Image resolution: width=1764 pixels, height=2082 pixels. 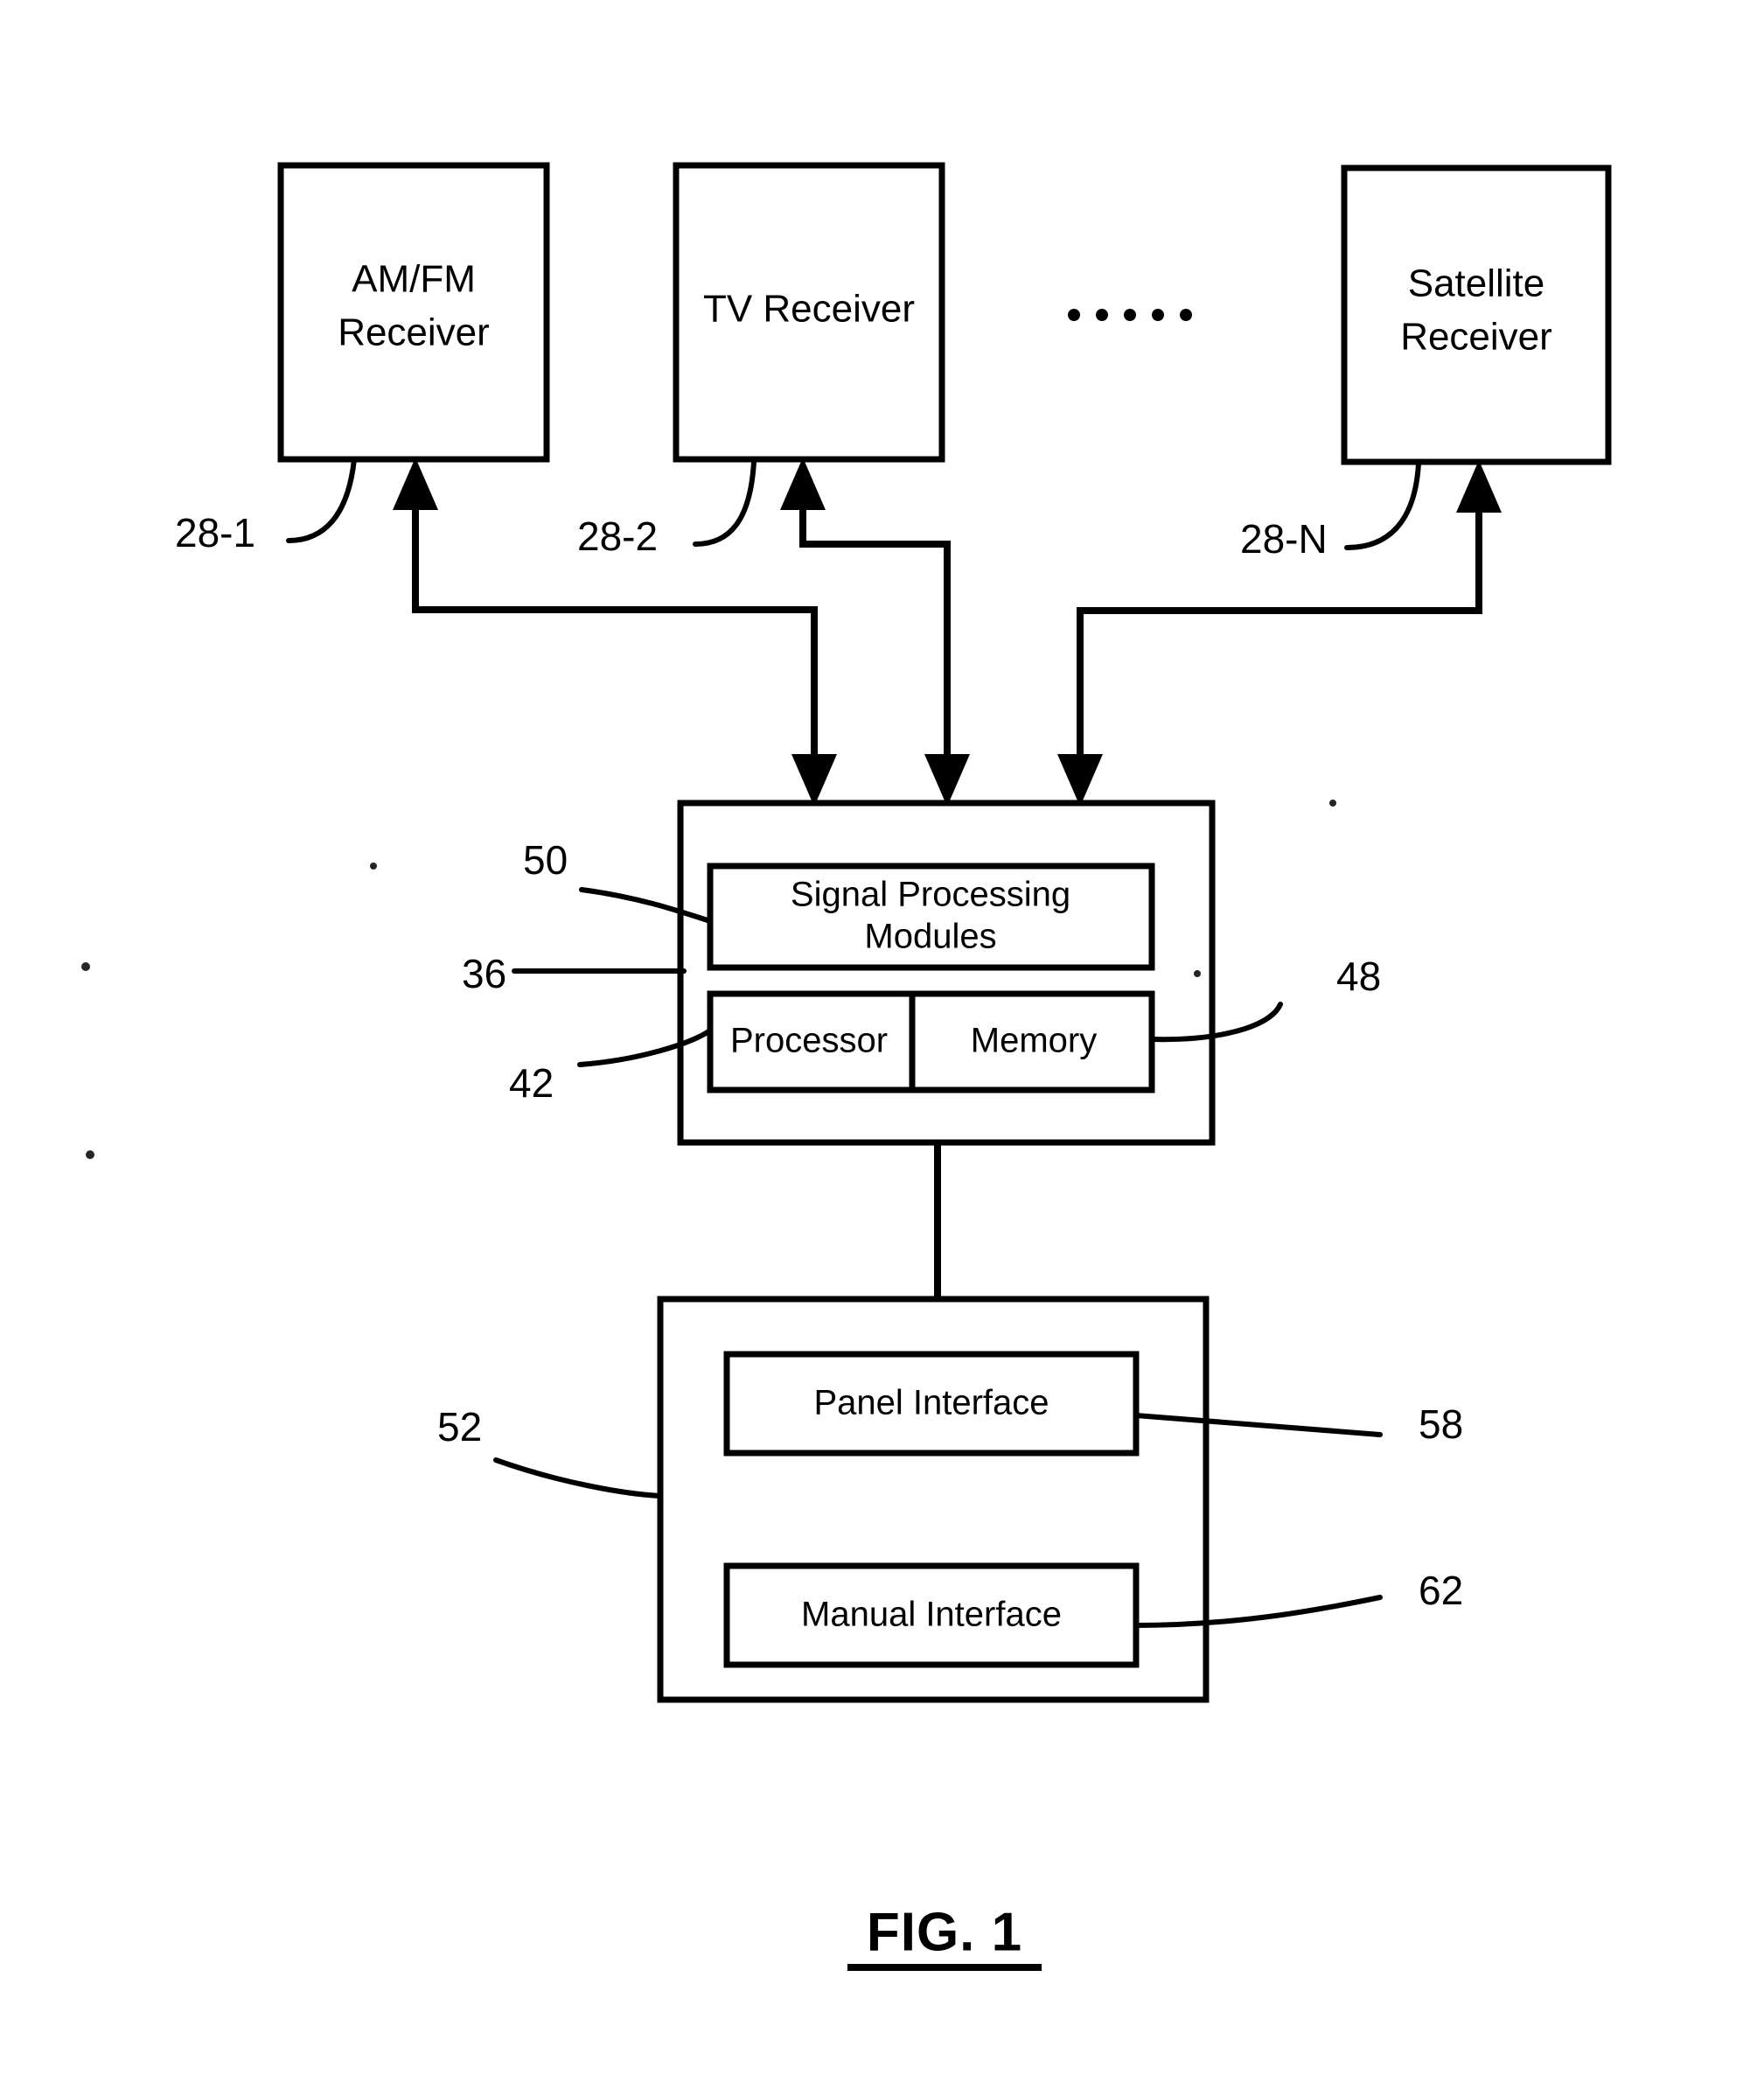 I want to click on memory-label: Memory, so click(x=1034, y=1041).